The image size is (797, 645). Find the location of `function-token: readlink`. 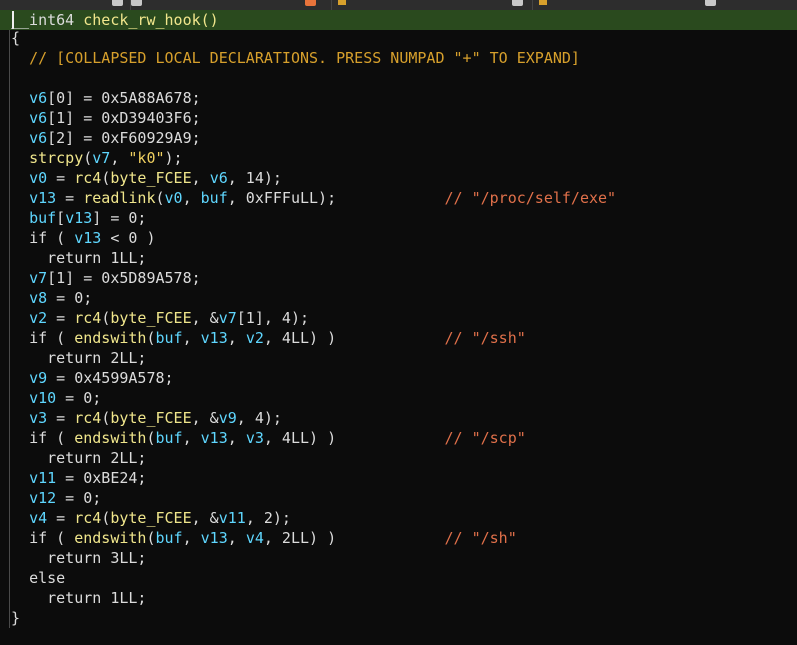

function-token: readlink is located at coordinates (119, 198).